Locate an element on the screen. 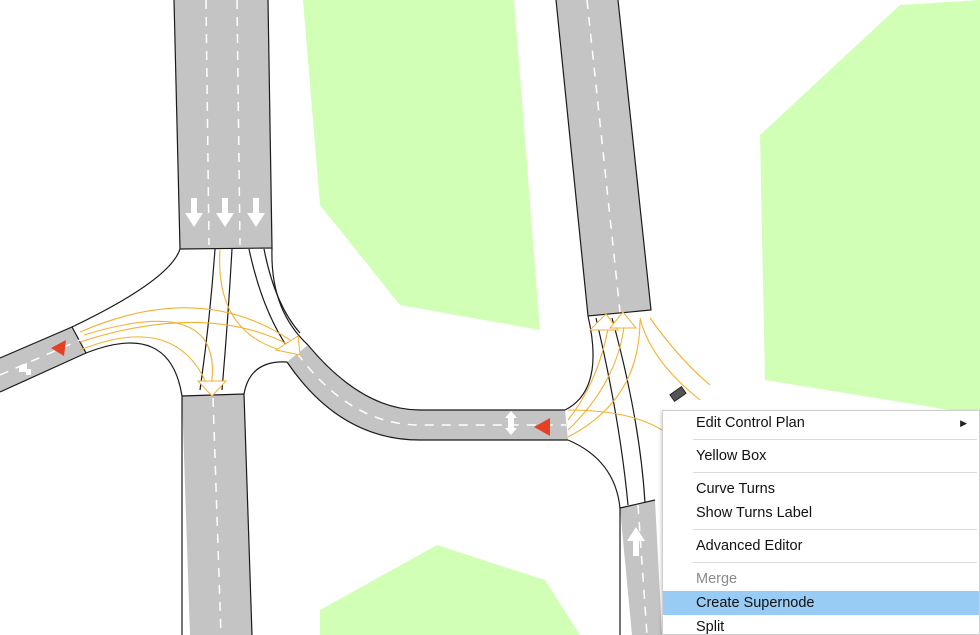 This screenshot has height=635, width=980. menu-item-label: Edit Control Plan is located at coordinates (750, 423).